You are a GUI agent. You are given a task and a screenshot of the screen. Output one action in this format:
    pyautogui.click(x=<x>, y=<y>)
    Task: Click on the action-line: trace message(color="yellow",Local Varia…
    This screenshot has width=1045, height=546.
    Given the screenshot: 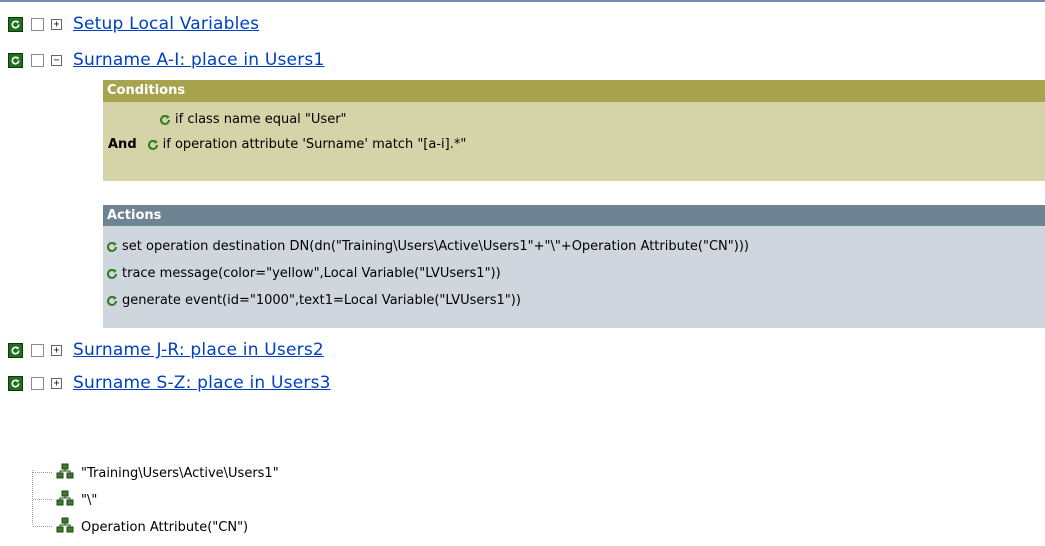 What is the action you would take?
    pyautogui.click(x=303, y=273)
    